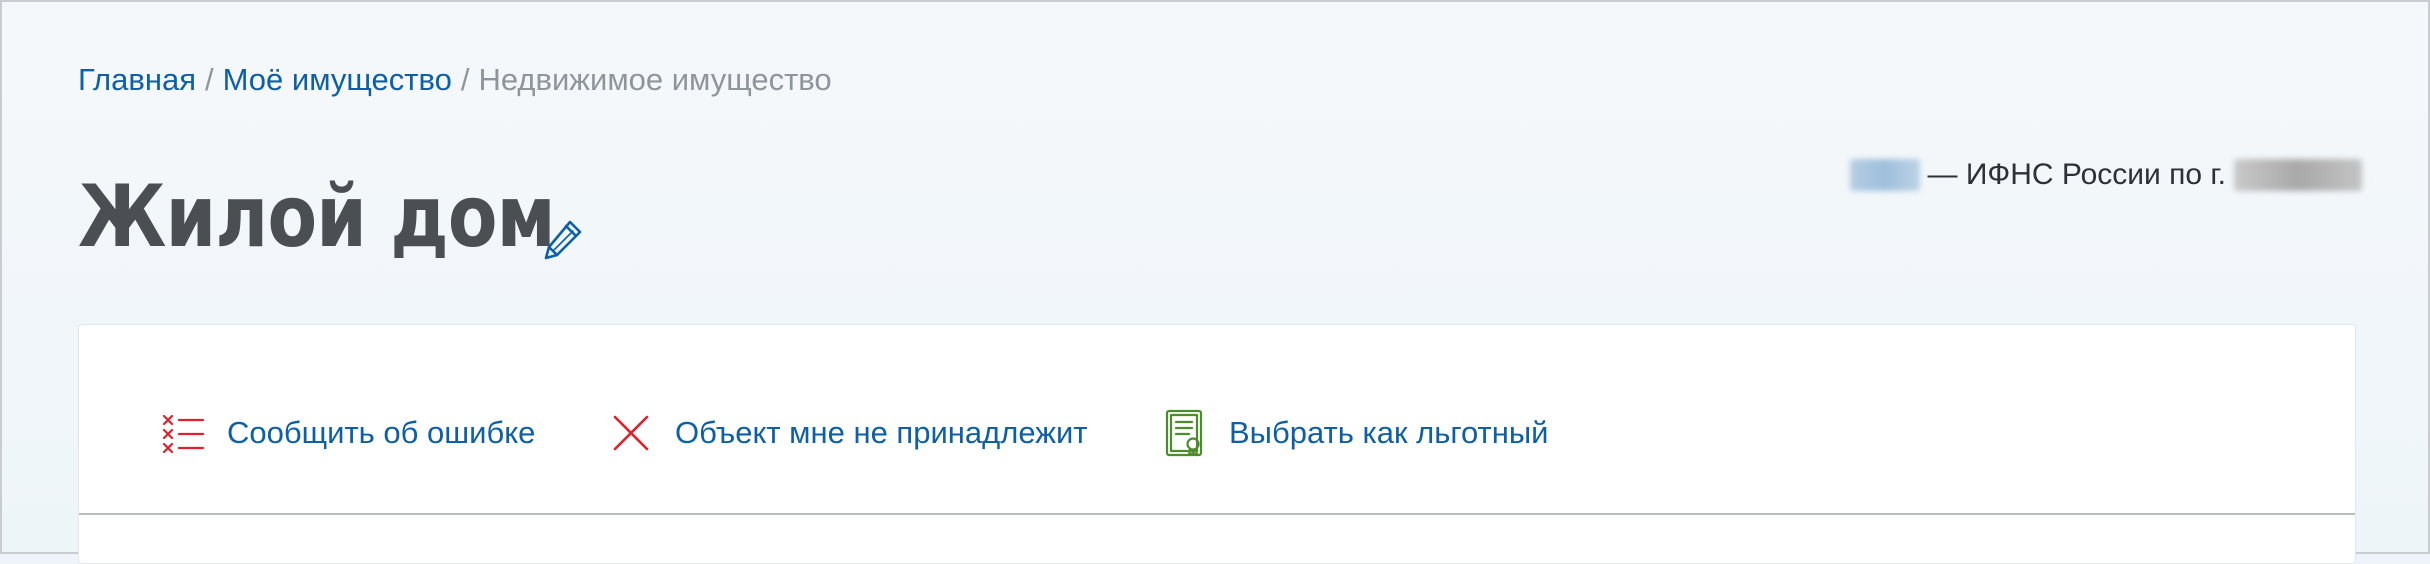 This screenshot has height=564, width=2430. I want to click on not-my-object-label: Объект мне не принадлежит, so click(881, 432).